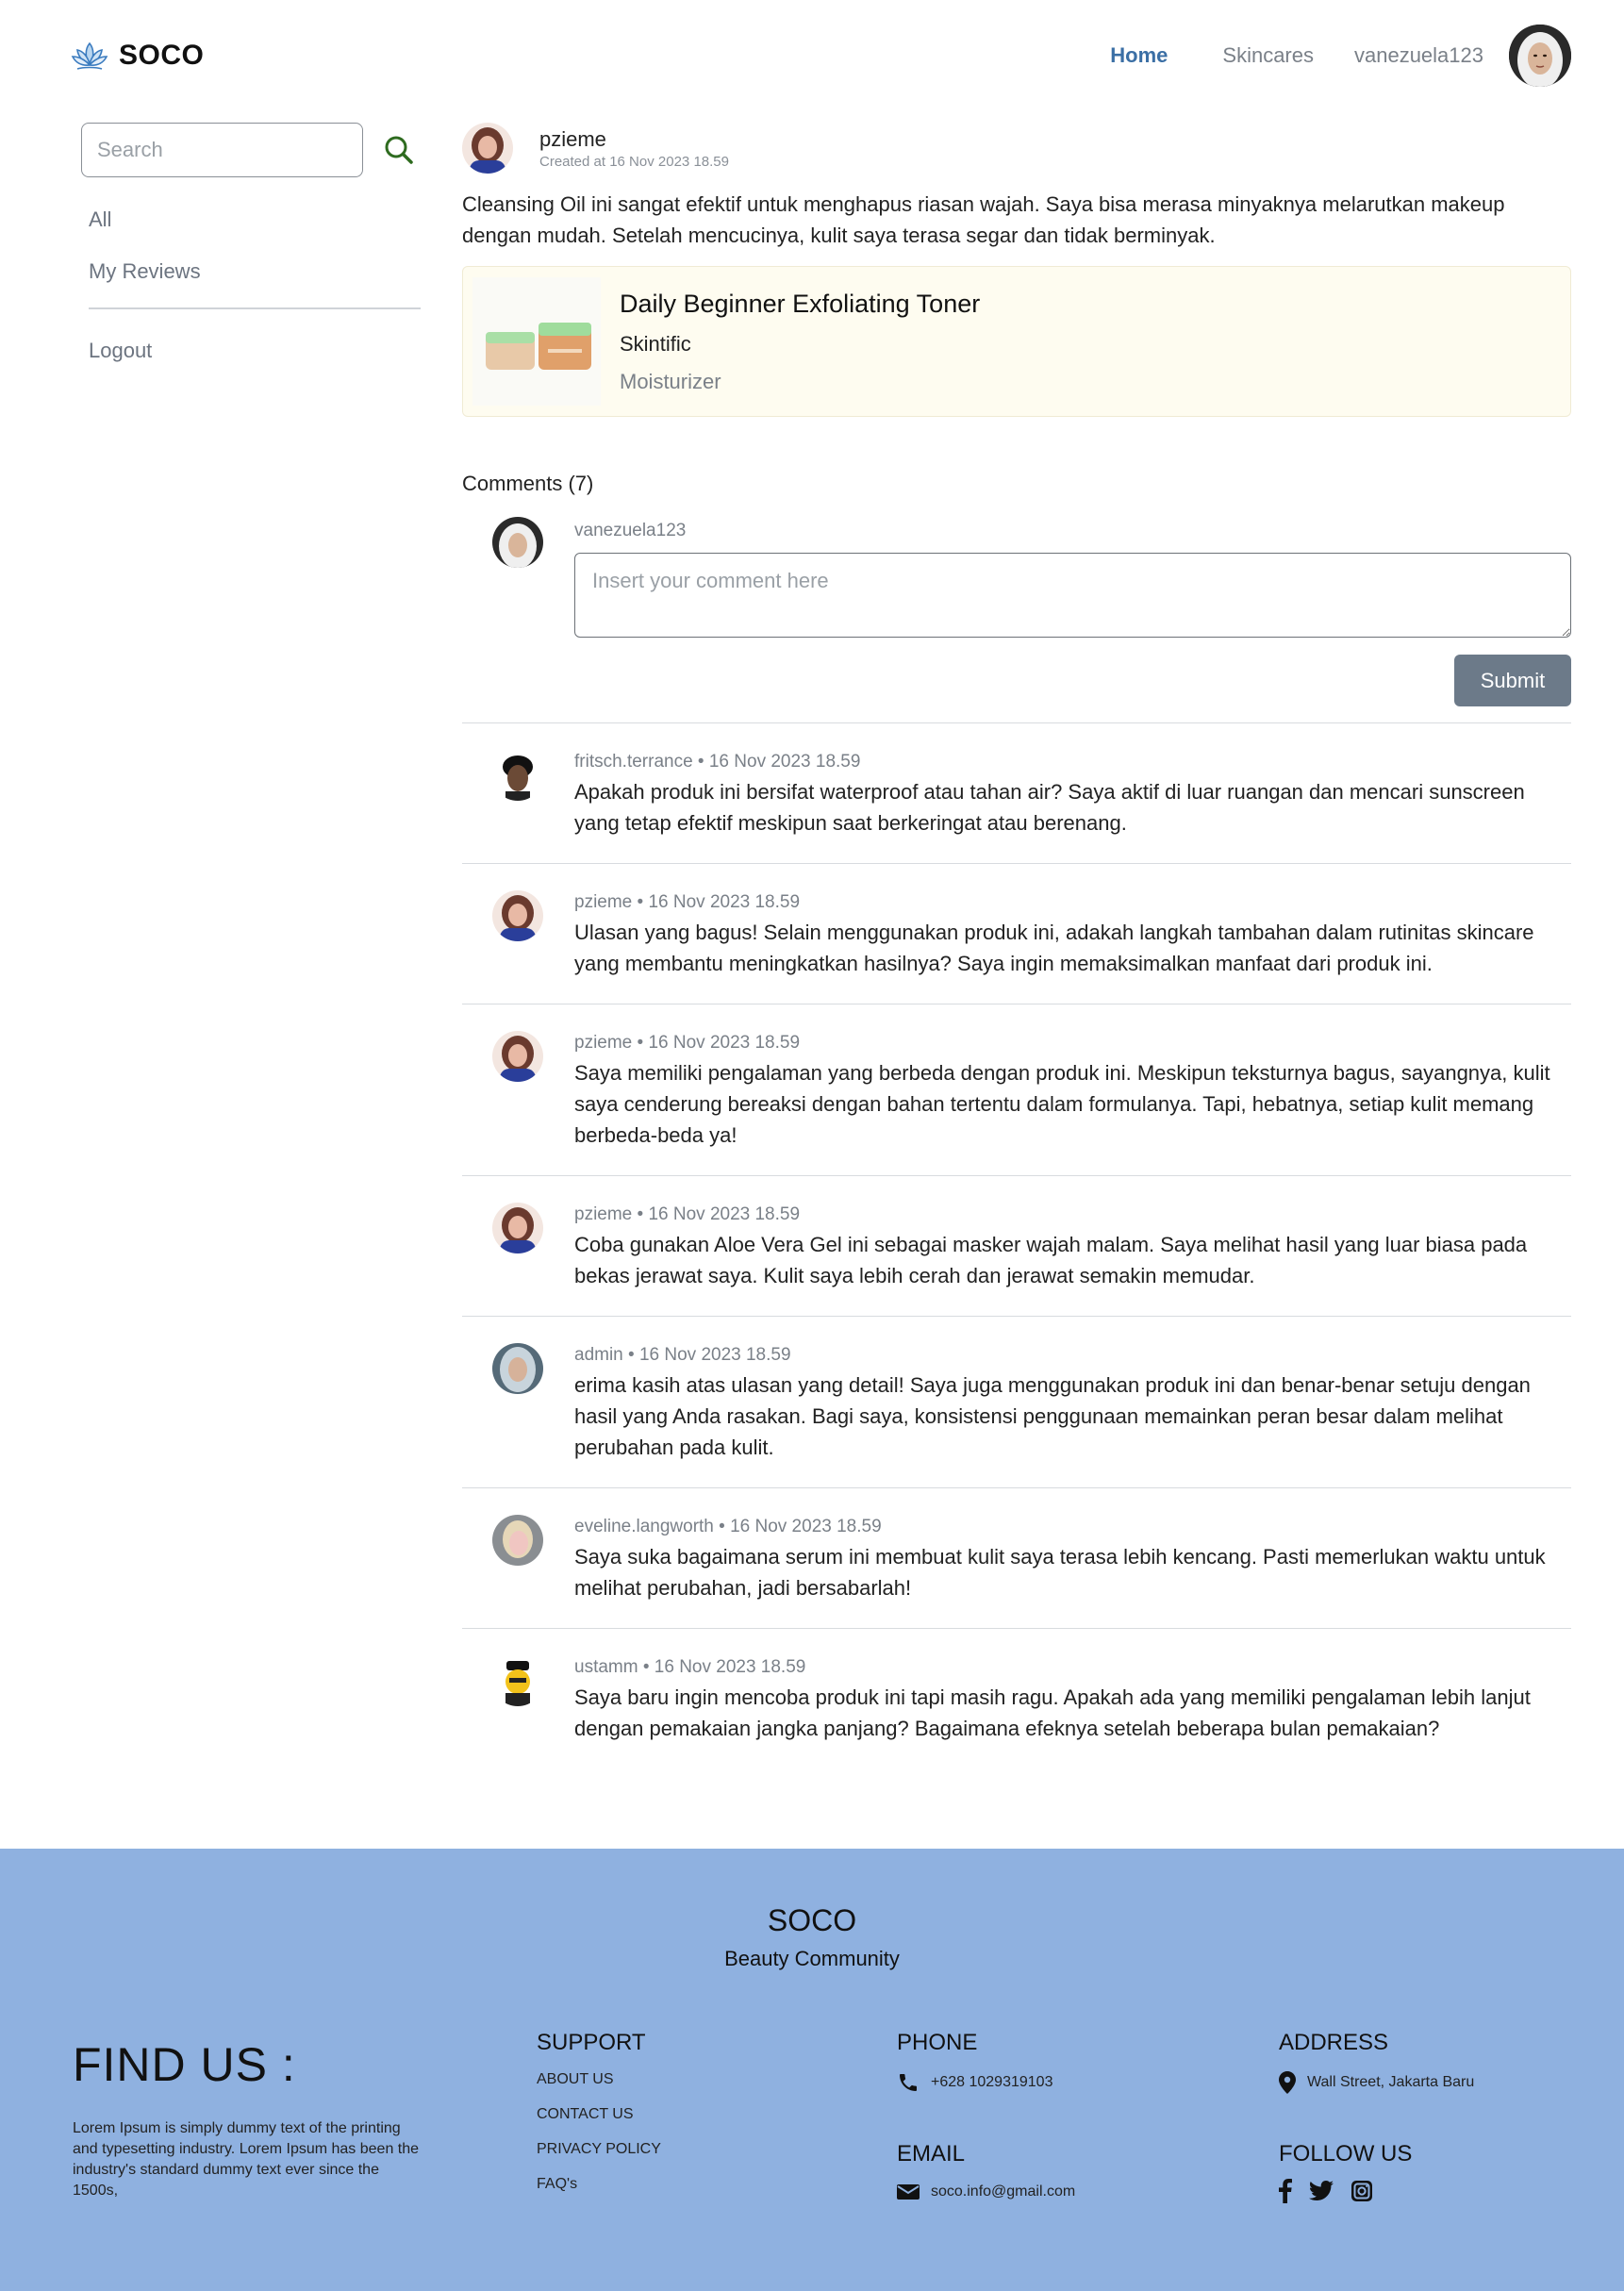  What do you see at coordinates (1139, 55) in the screenshot?
I see `nav-home: Home` at bounding box center [1139, 55].